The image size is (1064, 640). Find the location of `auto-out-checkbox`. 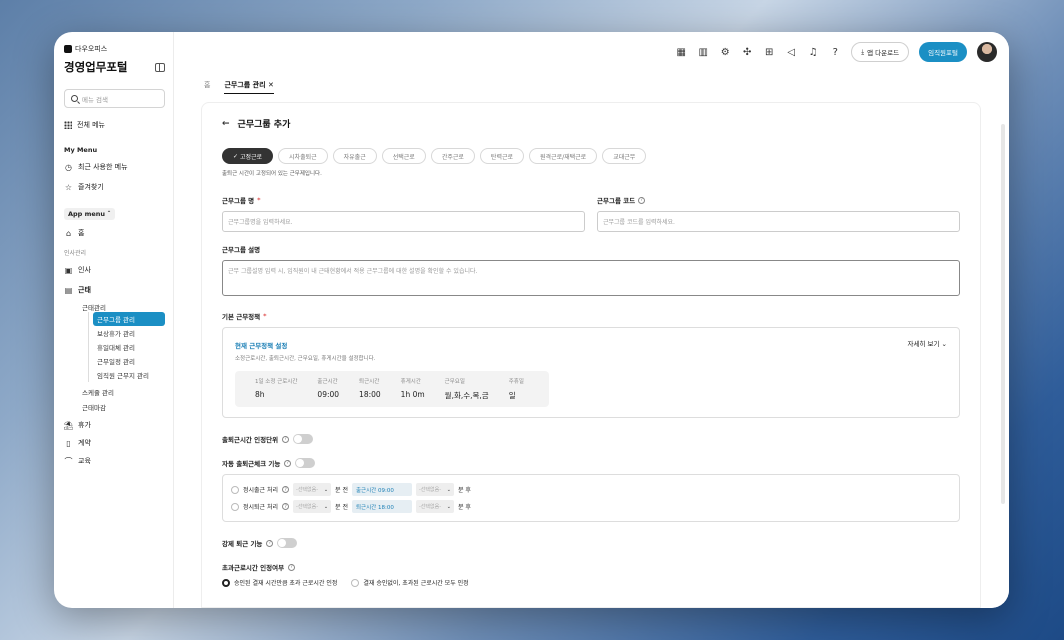

auto-out-checkbox is located at coordinates (235, 506).